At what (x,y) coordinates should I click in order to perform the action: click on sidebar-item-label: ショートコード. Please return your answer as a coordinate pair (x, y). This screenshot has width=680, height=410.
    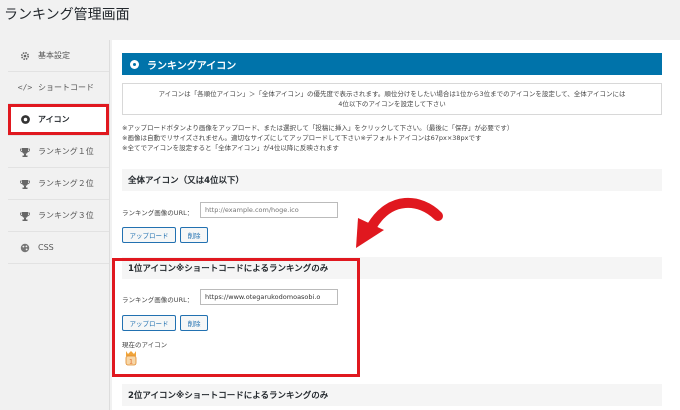
    Looking at the image, I should click on (66, 87).